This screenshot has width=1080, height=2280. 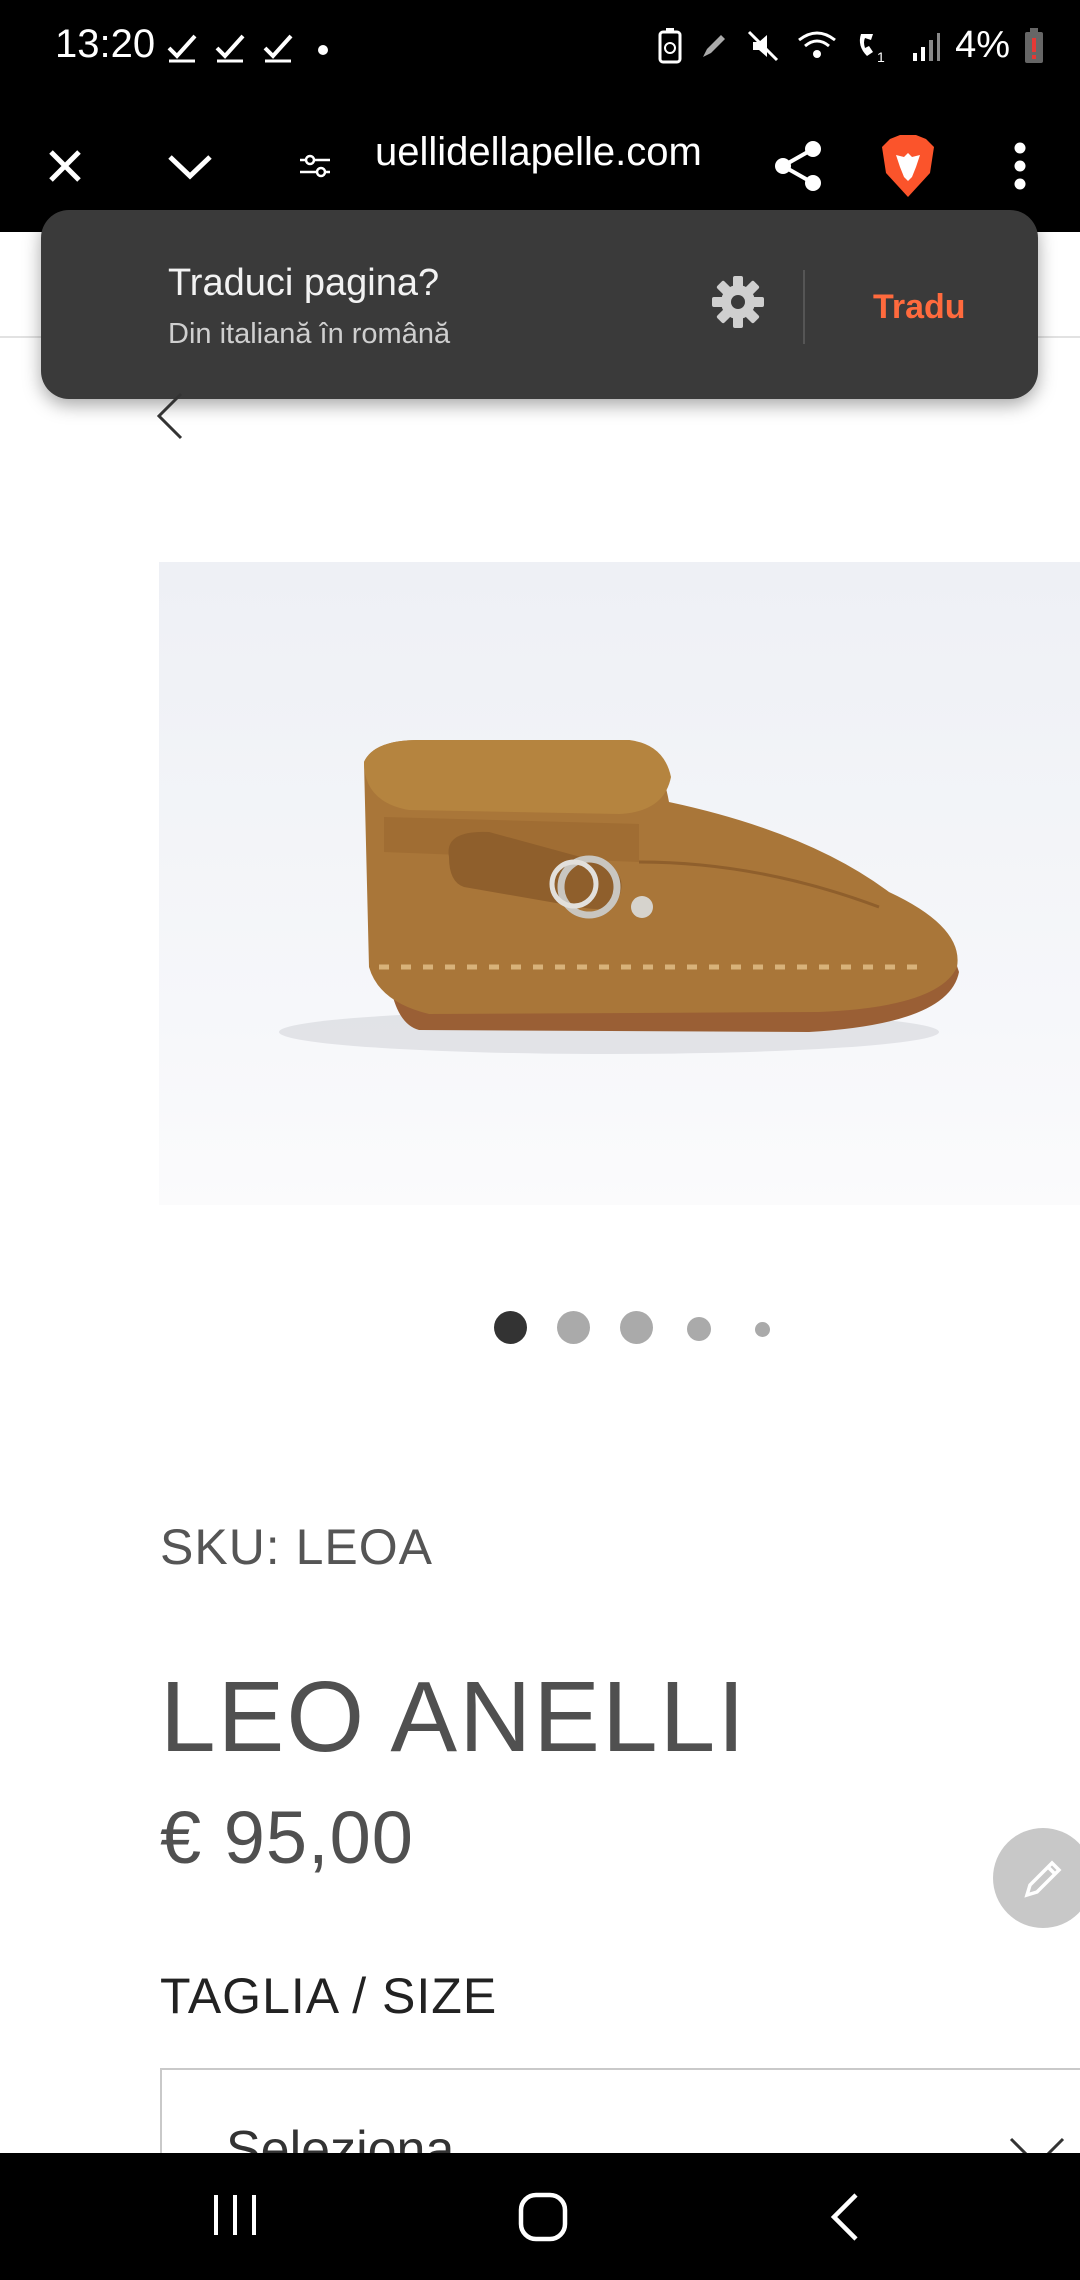 What do you see at coordinates (817, 44) in the screenshot?
I see `wifi-calling-icon` at bounding box center [817, 44].